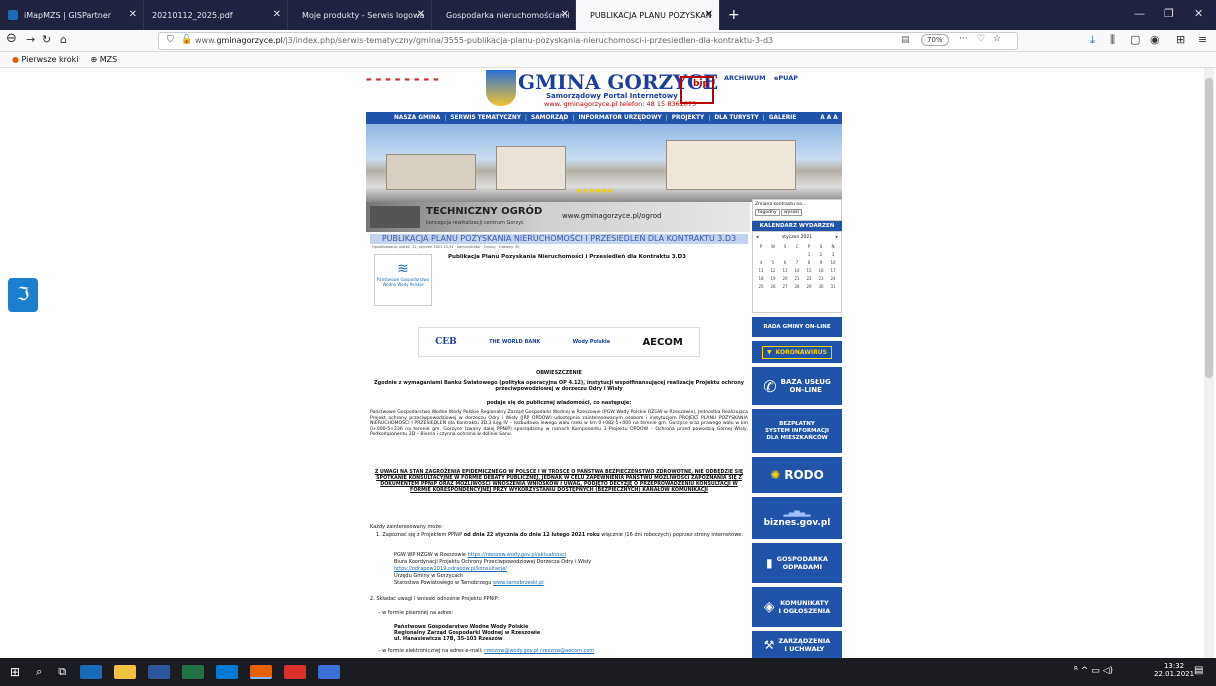 This screenshot has height=686, width=1216. What do you see at coordinates (773, 262) in the screenshot?
I see `calendar-day: 5` at bounding box center [773, 262].